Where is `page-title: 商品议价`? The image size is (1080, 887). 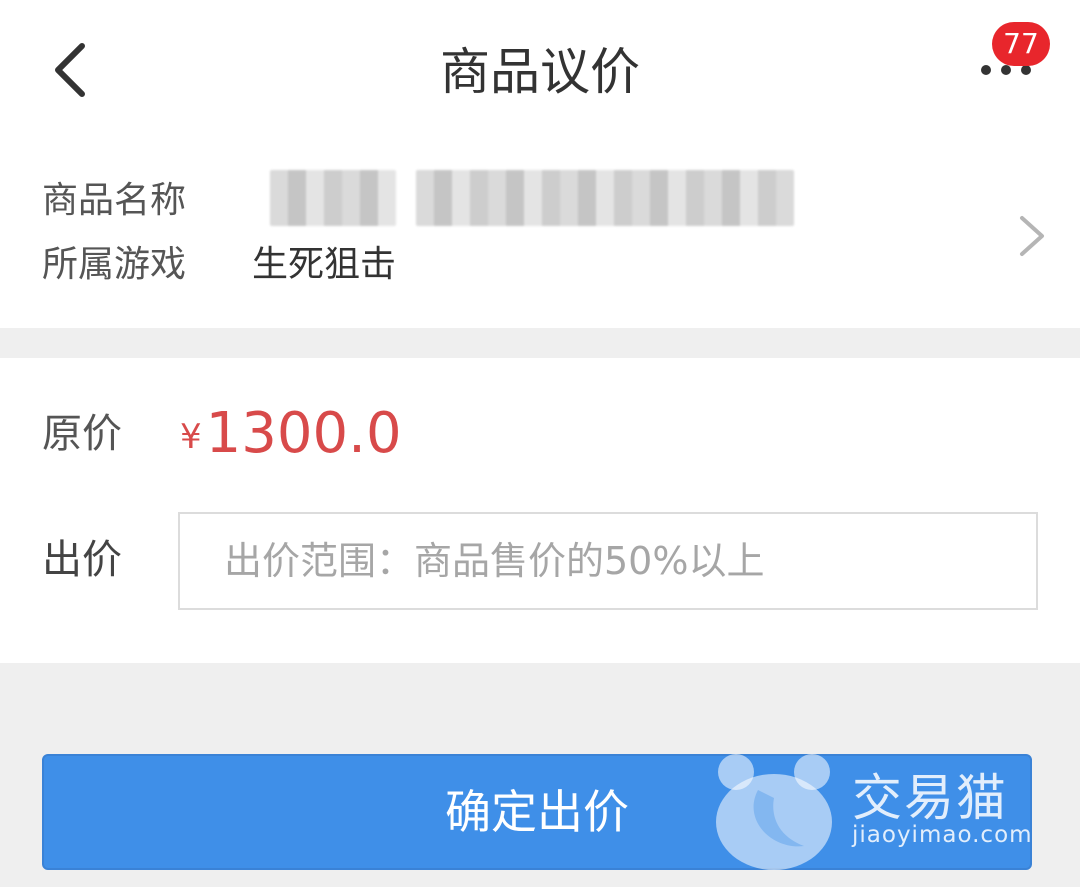
page-title: 商品议价 is located at coordinates (540, 72).